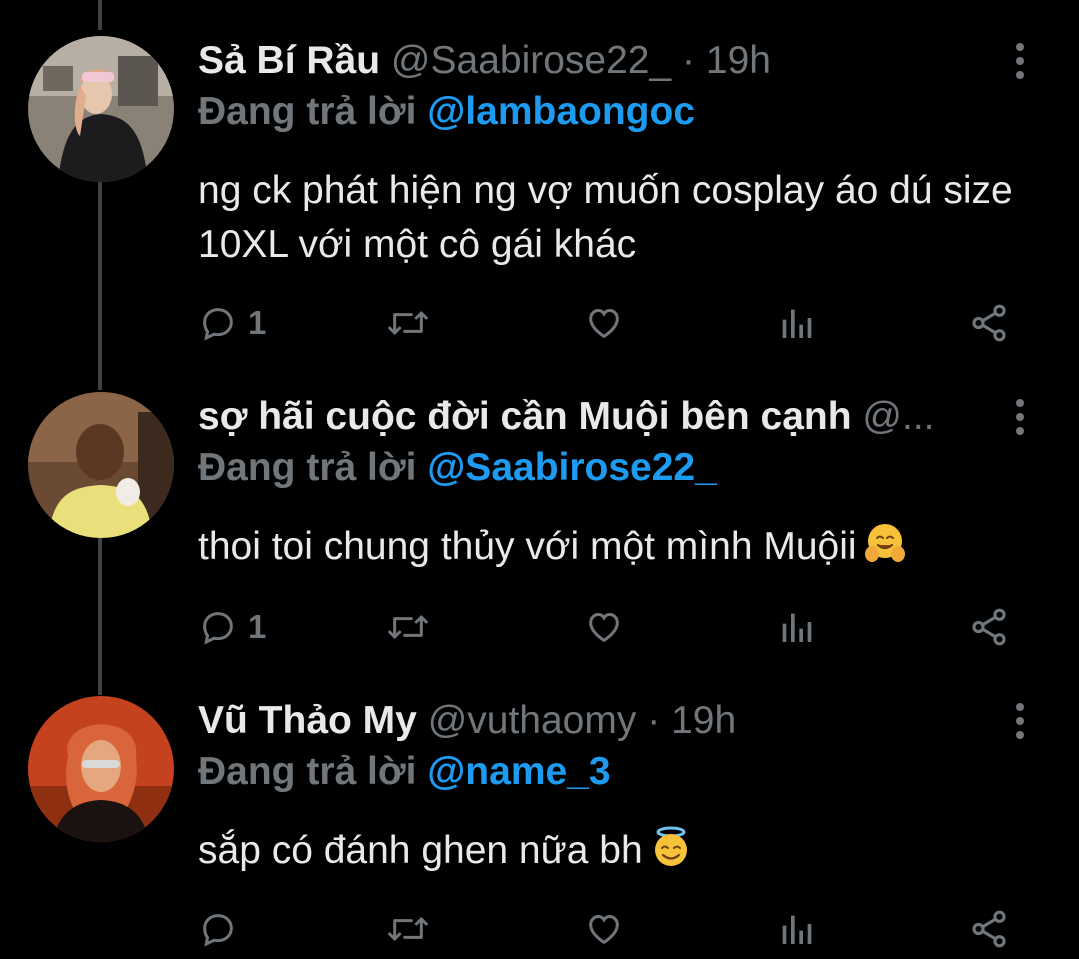  What do you see at coordinates (525, 416) in the screenshot?
I see `display-name: sợ hãi cuộc đời cần Muội bên cạnh` at bounding box center [525, 416].